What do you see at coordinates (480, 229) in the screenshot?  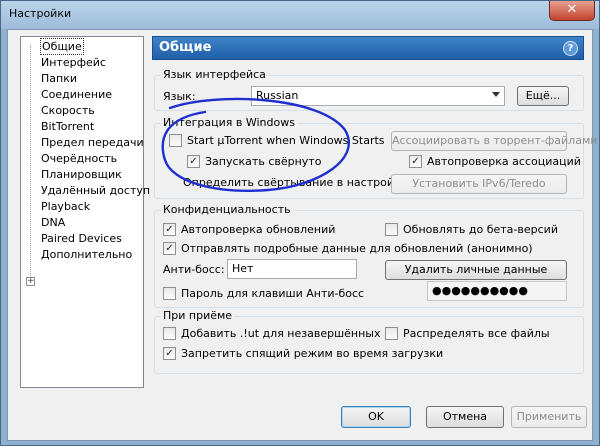 I see `beta-update-label: Обновлять до бета-версий` at bounding box center [480, 229].